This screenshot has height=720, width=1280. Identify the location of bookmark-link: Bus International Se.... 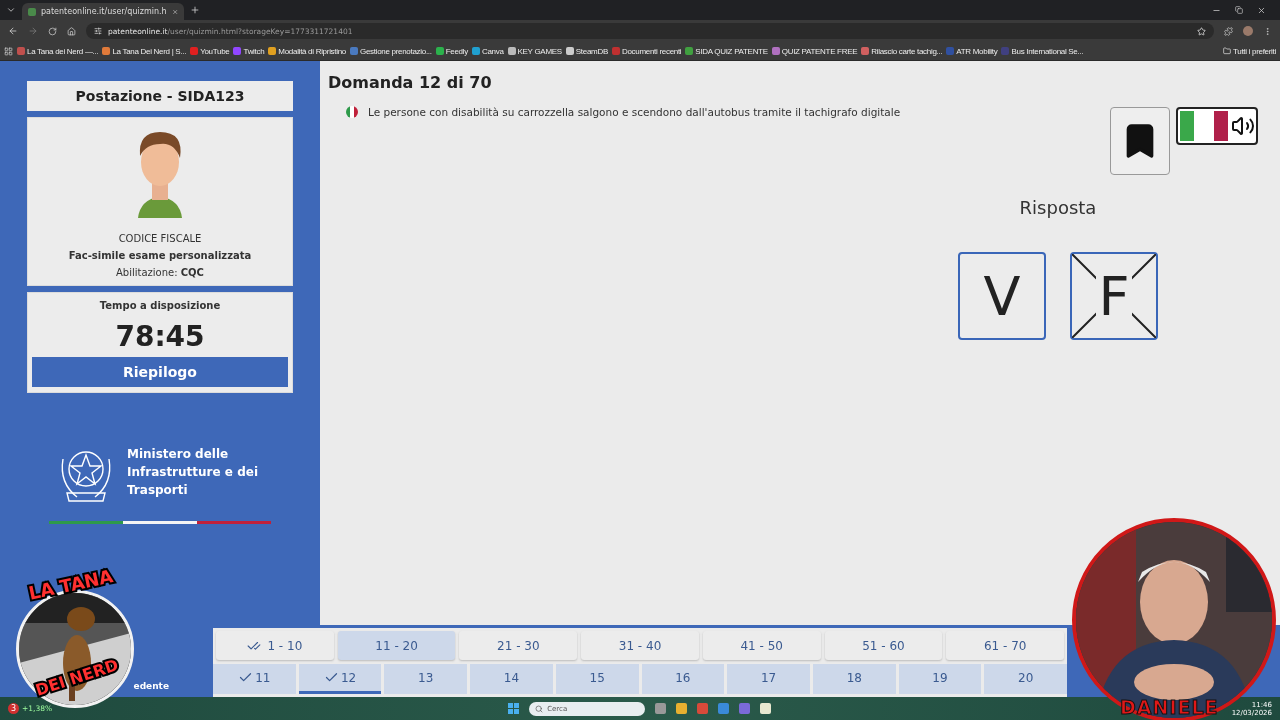
(1042, 51).